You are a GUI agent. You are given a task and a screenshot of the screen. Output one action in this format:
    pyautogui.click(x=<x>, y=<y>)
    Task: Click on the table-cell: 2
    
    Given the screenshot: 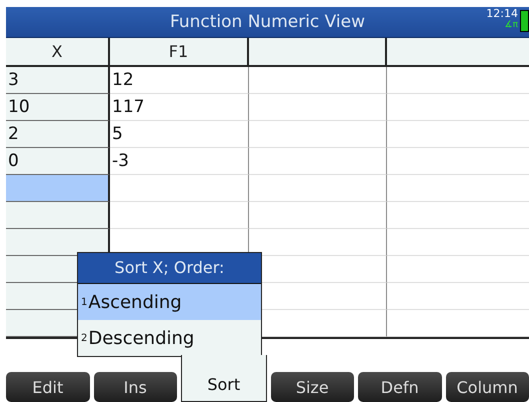 What is the action you would take?
    pyautogui.click(x=58, y=134)
    